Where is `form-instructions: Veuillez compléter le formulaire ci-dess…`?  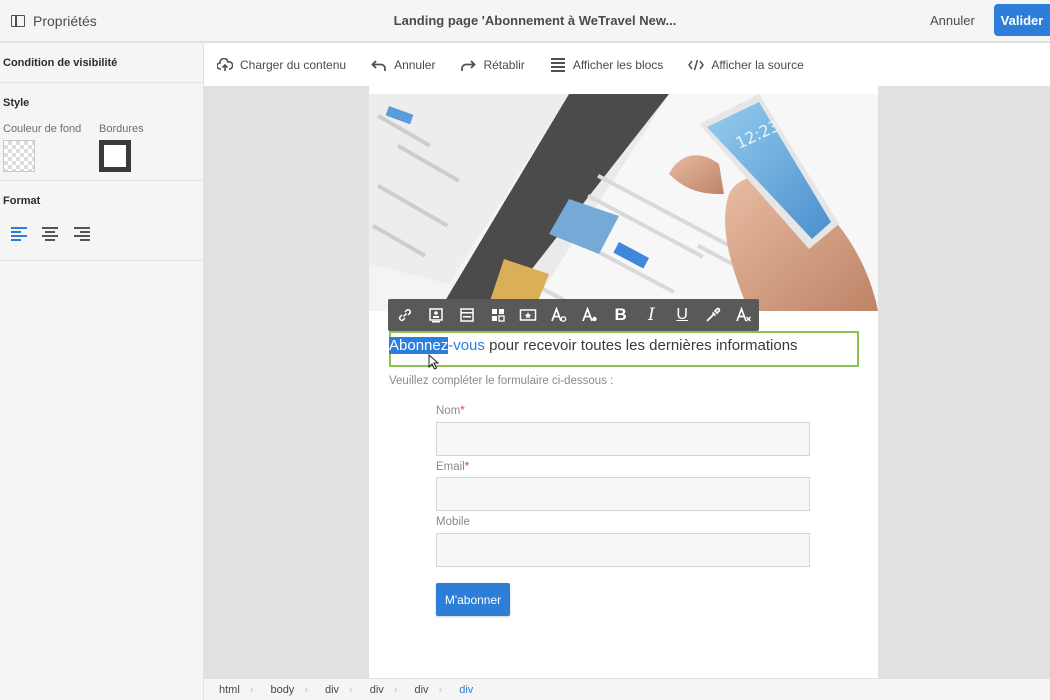 form-instructions: Veuillez compléter le formulaire ci-dess… is located at coordinates (501, 381).